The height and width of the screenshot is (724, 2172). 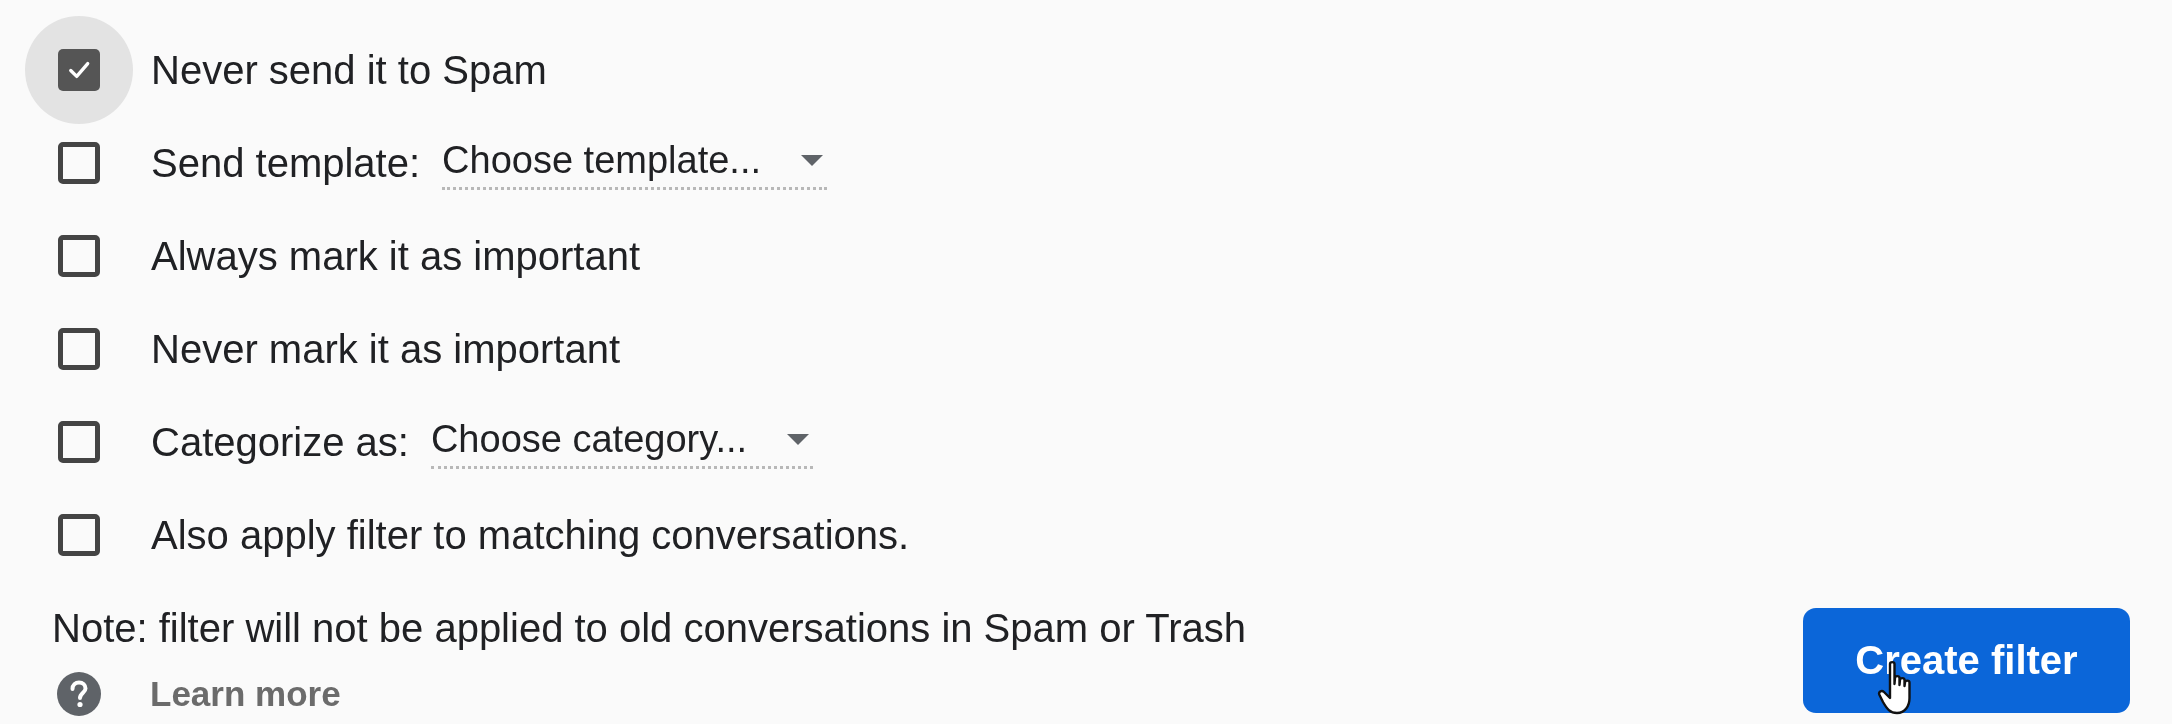 What do you see at coordinates (79, 694) in the screenshot?
I see `help-icon` at bounding box center [79, 694].